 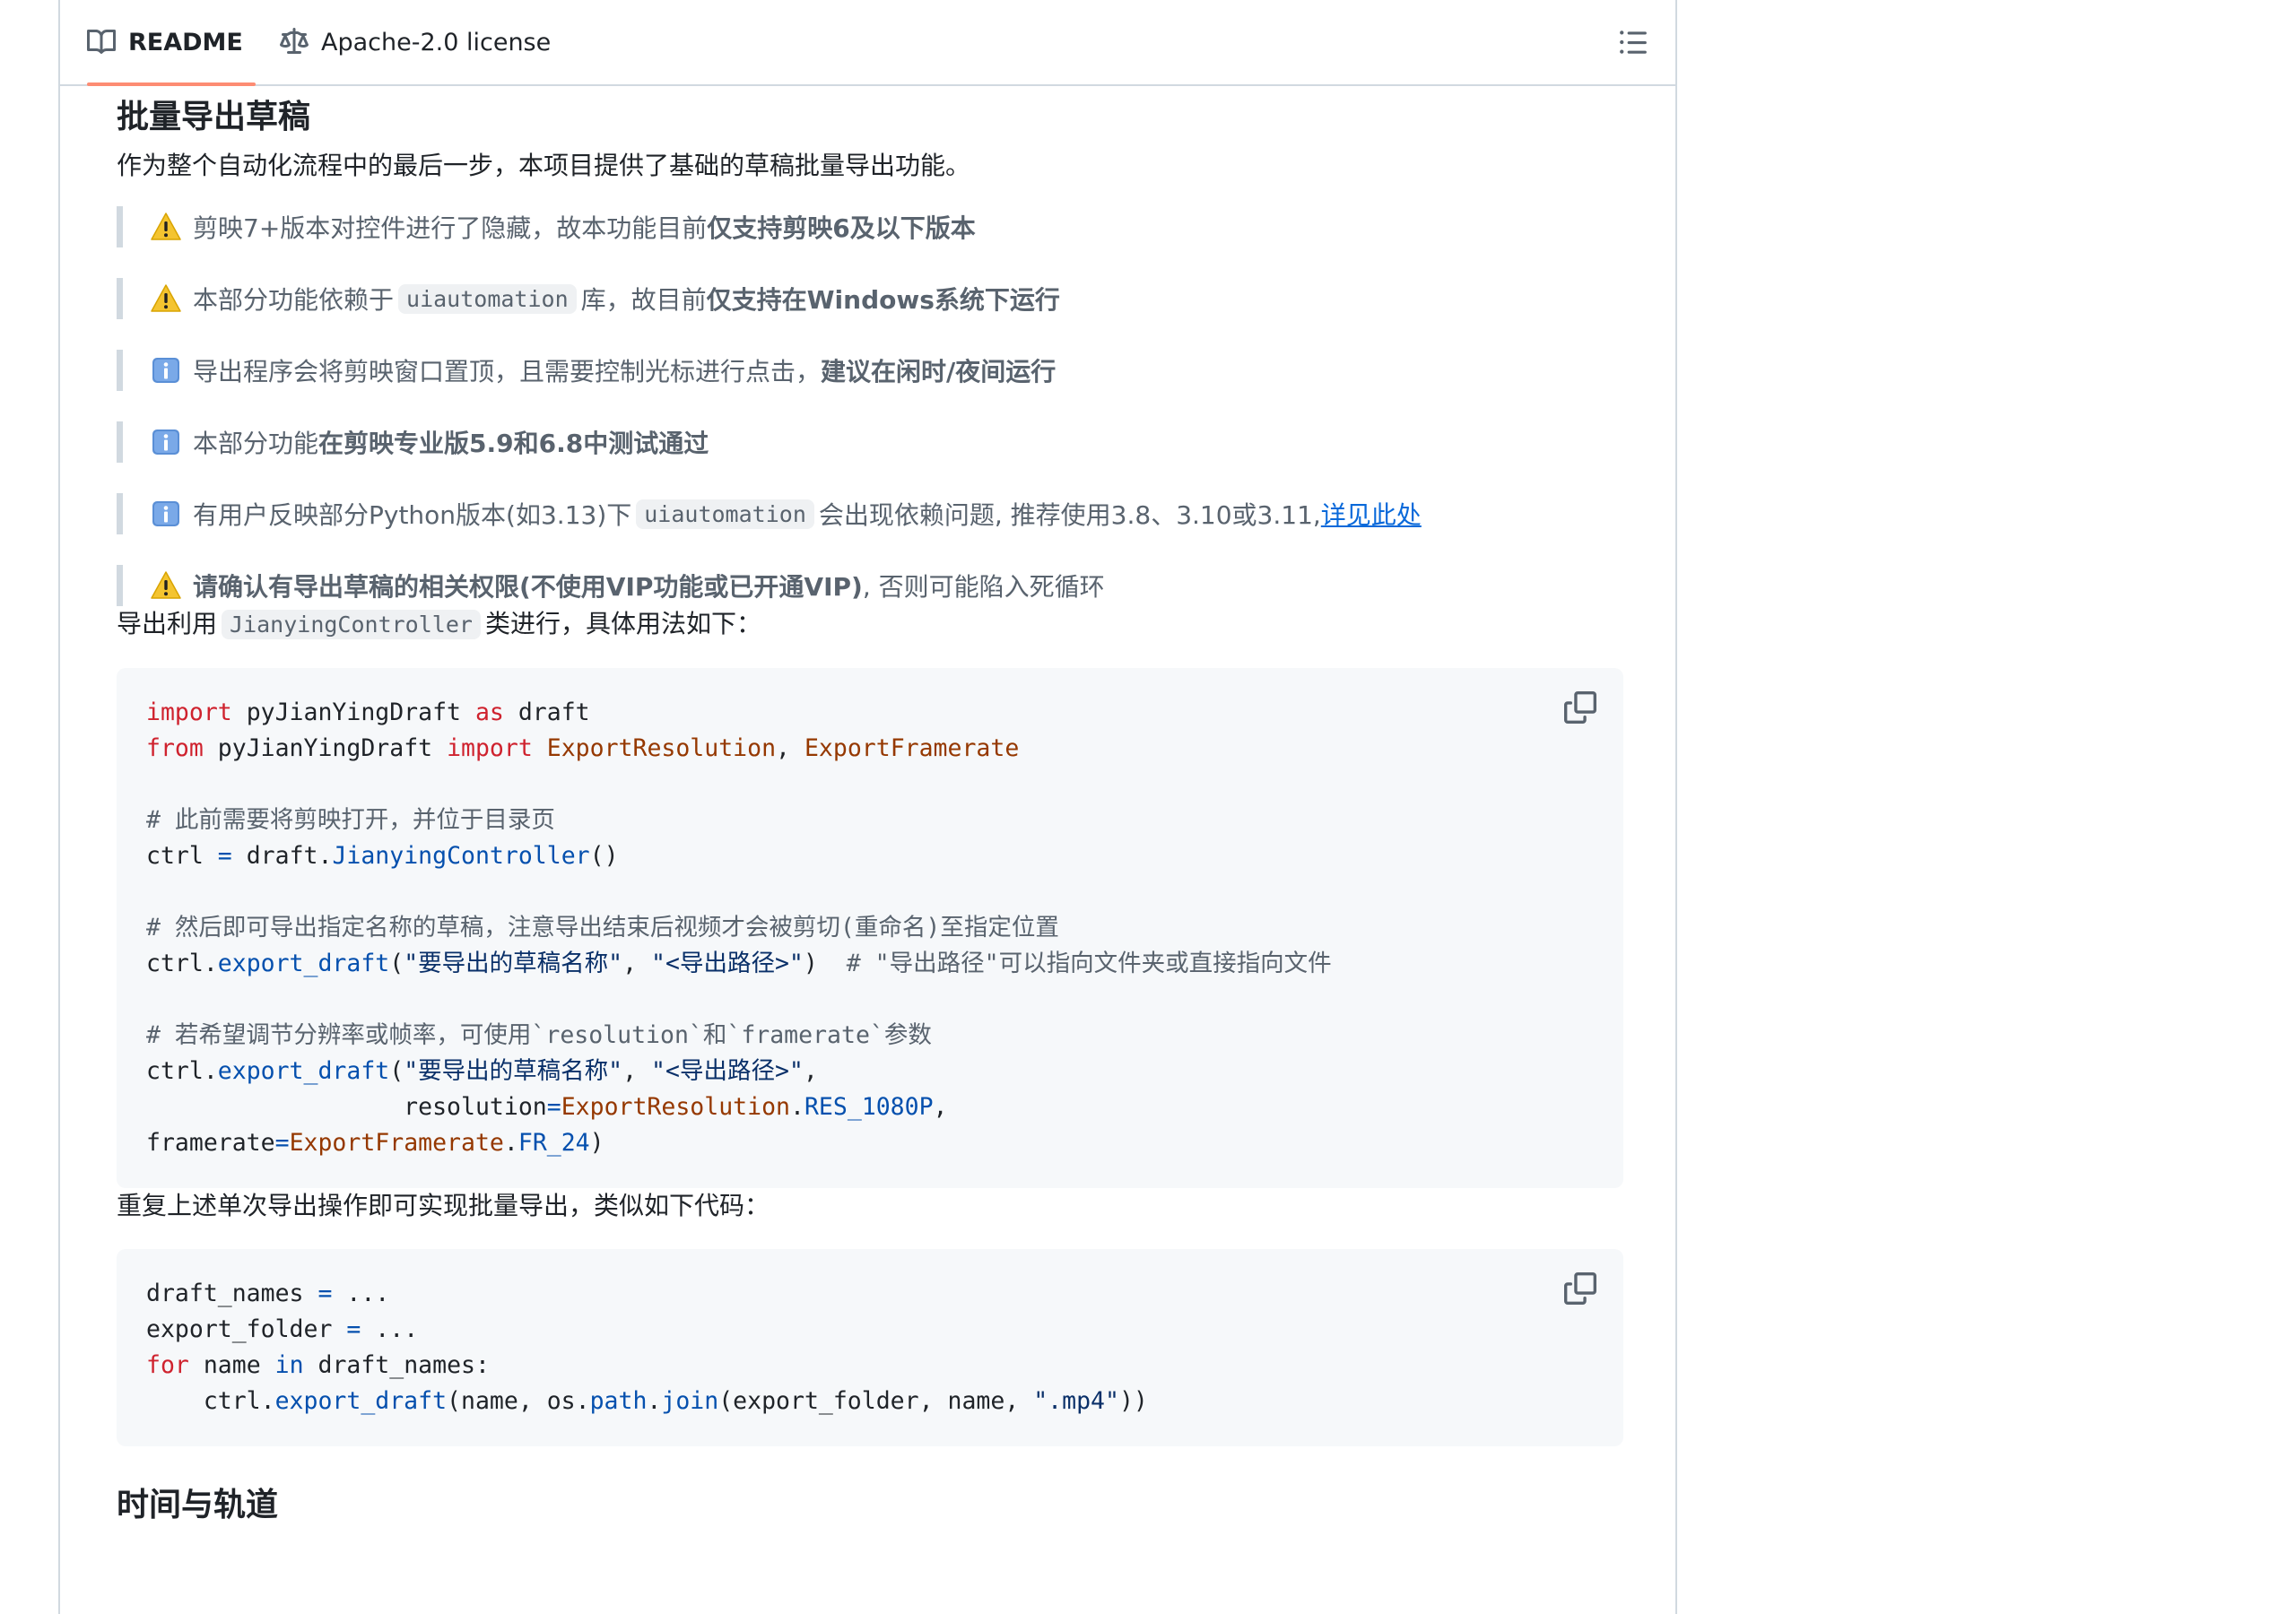 I want to click on section-heading: 批量导出草稿, so click(x=214, y=117).